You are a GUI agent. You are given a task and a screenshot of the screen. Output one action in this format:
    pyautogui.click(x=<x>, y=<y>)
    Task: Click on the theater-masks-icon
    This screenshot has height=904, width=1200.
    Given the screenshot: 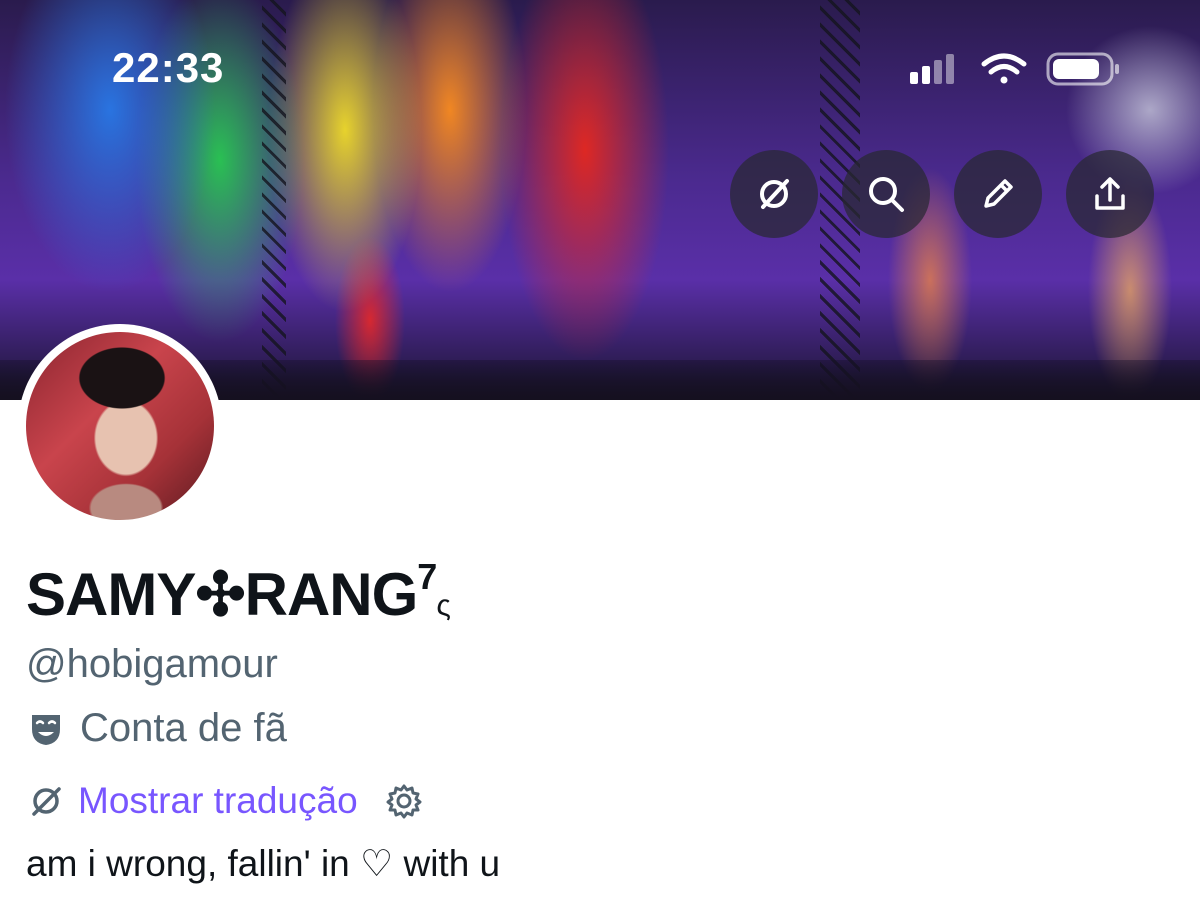 What is the action you would take?
    pyautogui.click(x=46, y=729)
    